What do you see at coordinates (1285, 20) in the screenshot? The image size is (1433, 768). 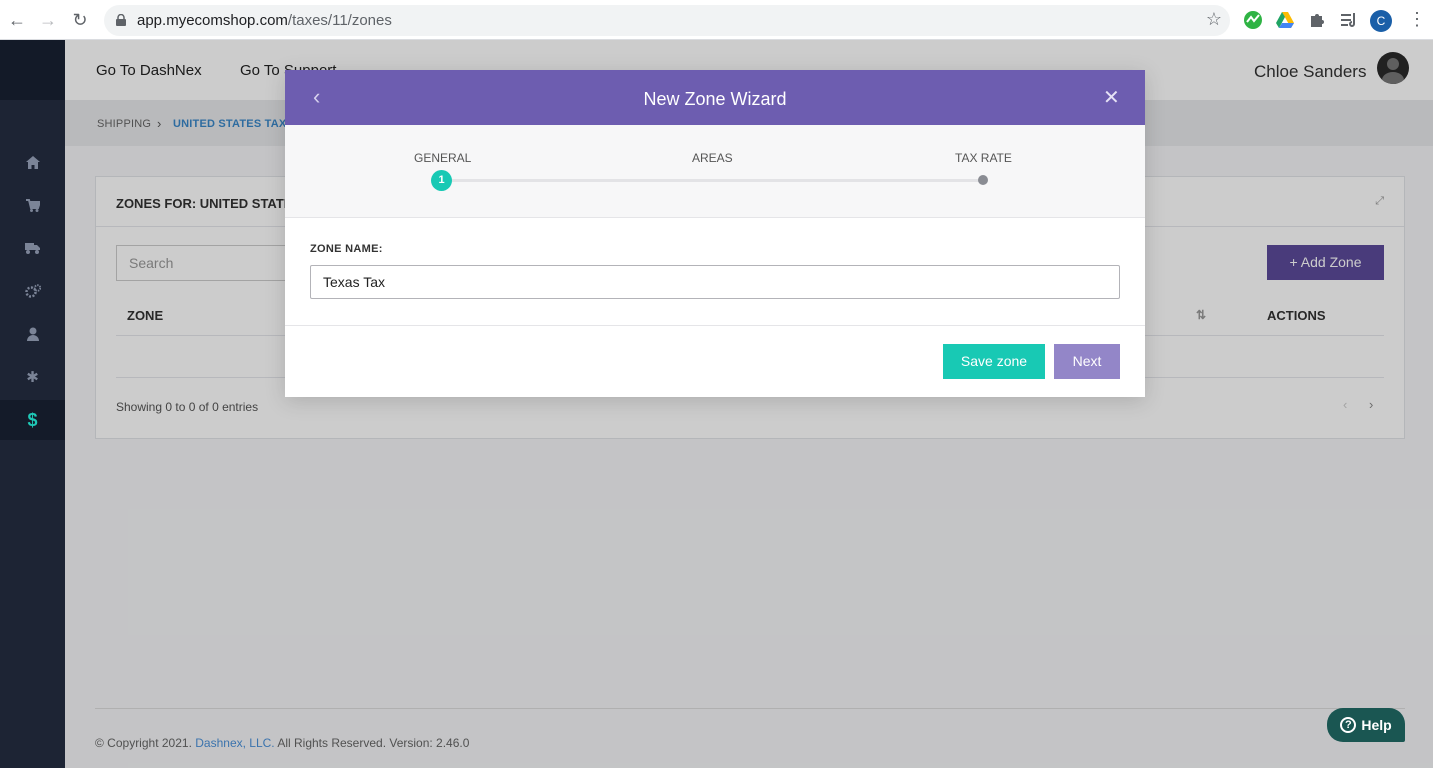 I see `google-drive-icon` at bounding box center [1285, 20].